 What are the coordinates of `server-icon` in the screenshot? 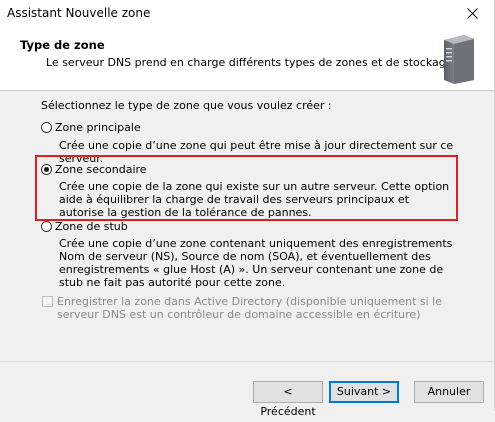 It's located at (459, 59).